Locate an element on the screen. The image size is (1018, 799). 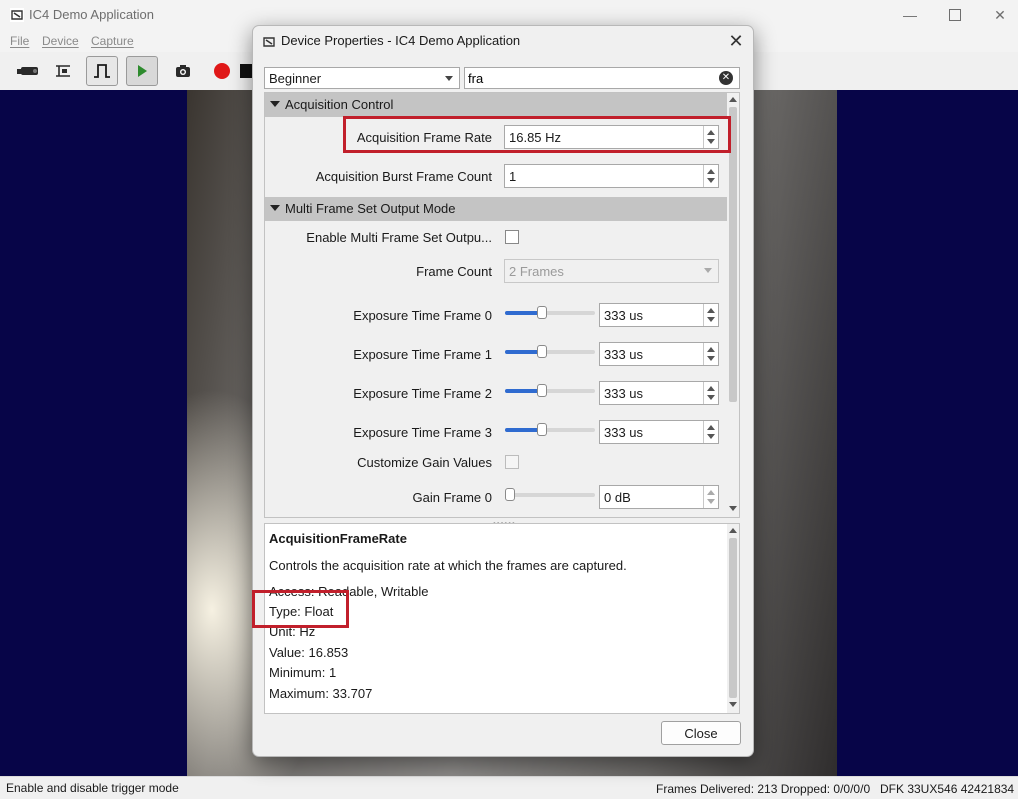
exposure-frame-0-slider is located at coordinates (550, 313).